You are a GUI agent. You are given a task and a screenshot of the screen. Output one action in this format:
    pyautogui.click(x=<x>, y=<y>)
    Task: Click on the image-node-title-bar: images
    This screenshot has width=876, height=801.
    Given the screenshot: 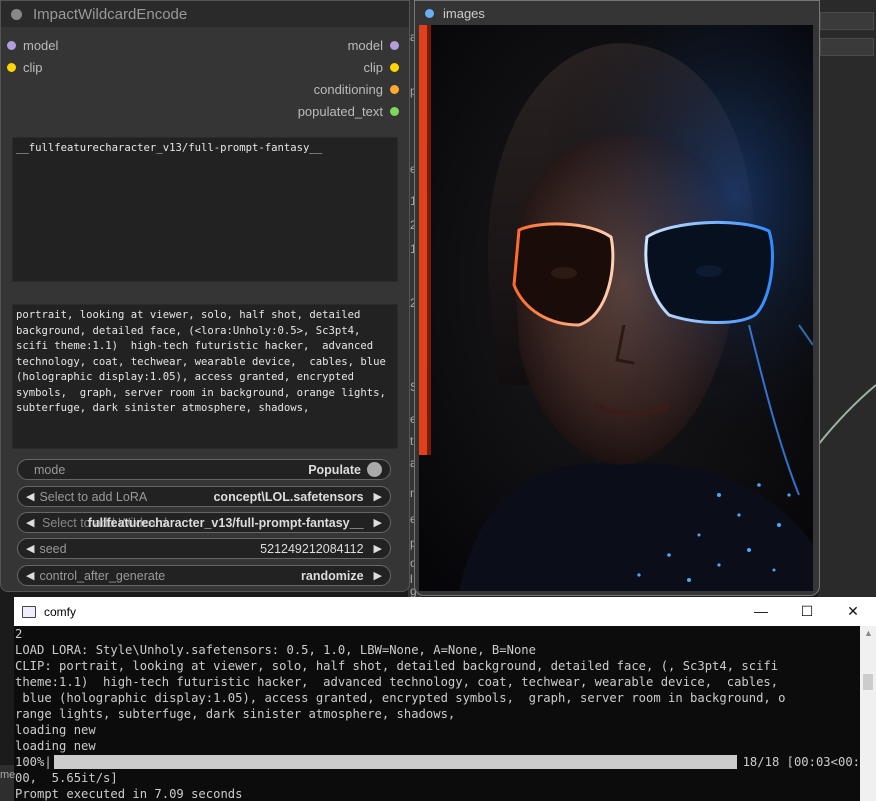 What is the action you would take?
    pyautogui.click(x=617, y=13)
    